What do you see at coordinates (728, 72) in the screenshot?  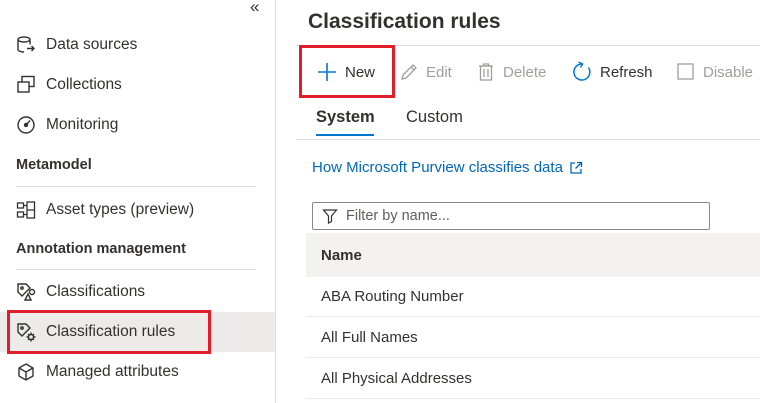 I see `disable-button-label: Disable` at bounding box center [728, 72].